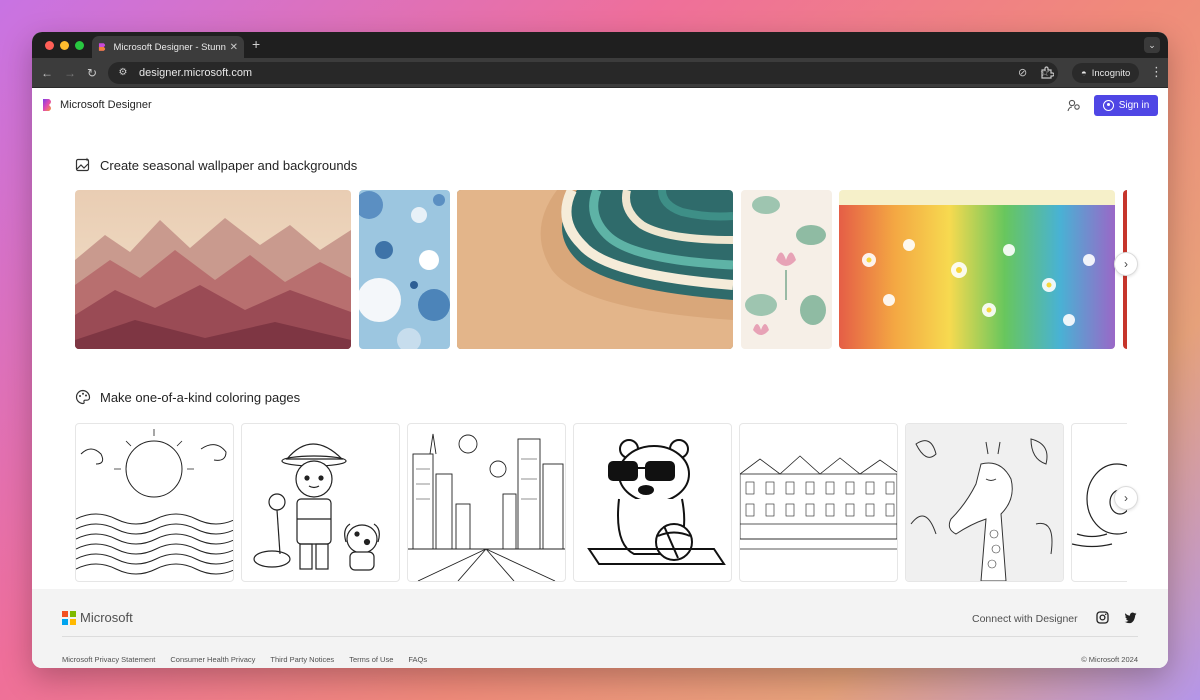 The image size is (1200, 700). I want to click on microsoft-grid-icon, so click(69, 617).